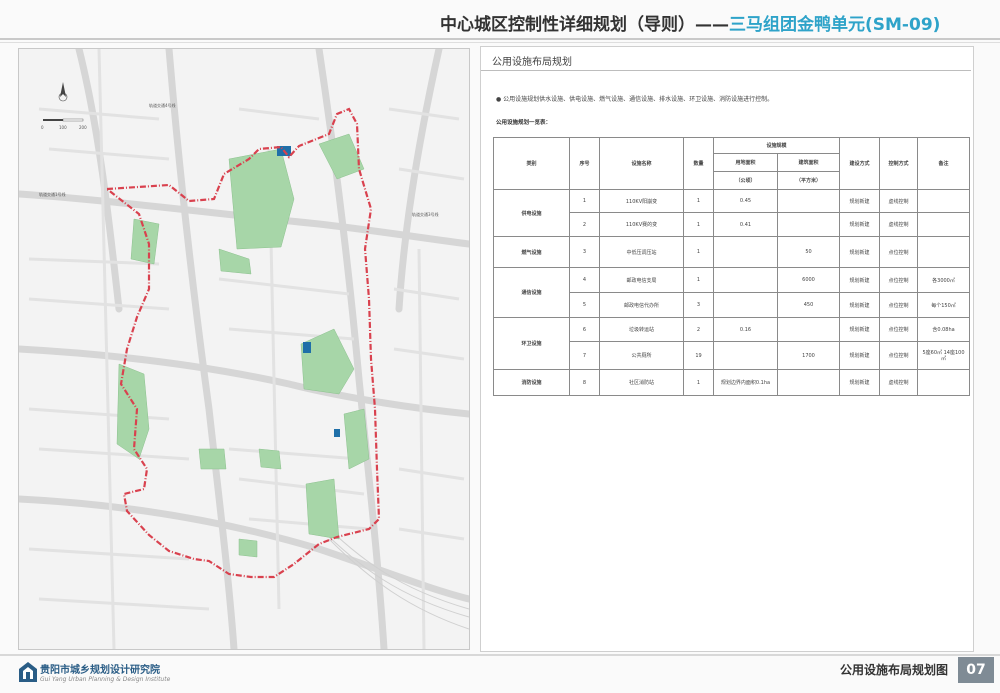 Image resolution: width=1000 pixels, height=693 pixels. I want to click on row-number: 8, so click(584, 382).